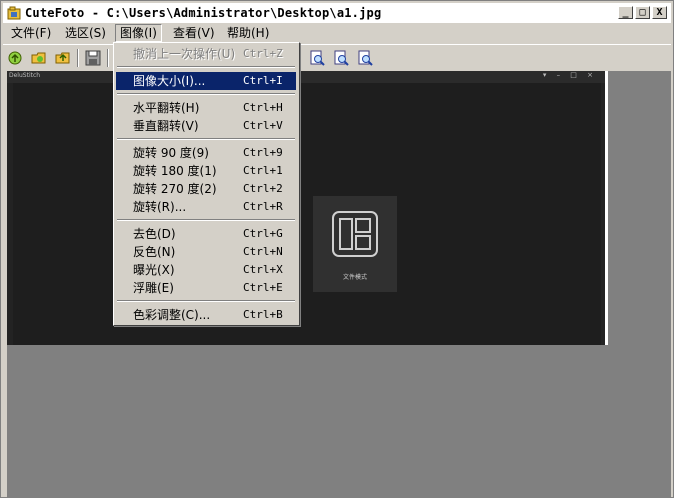  Describe the element at coordinates (642, 12) in the screenshot. I see `maximize-button: □` at that location.